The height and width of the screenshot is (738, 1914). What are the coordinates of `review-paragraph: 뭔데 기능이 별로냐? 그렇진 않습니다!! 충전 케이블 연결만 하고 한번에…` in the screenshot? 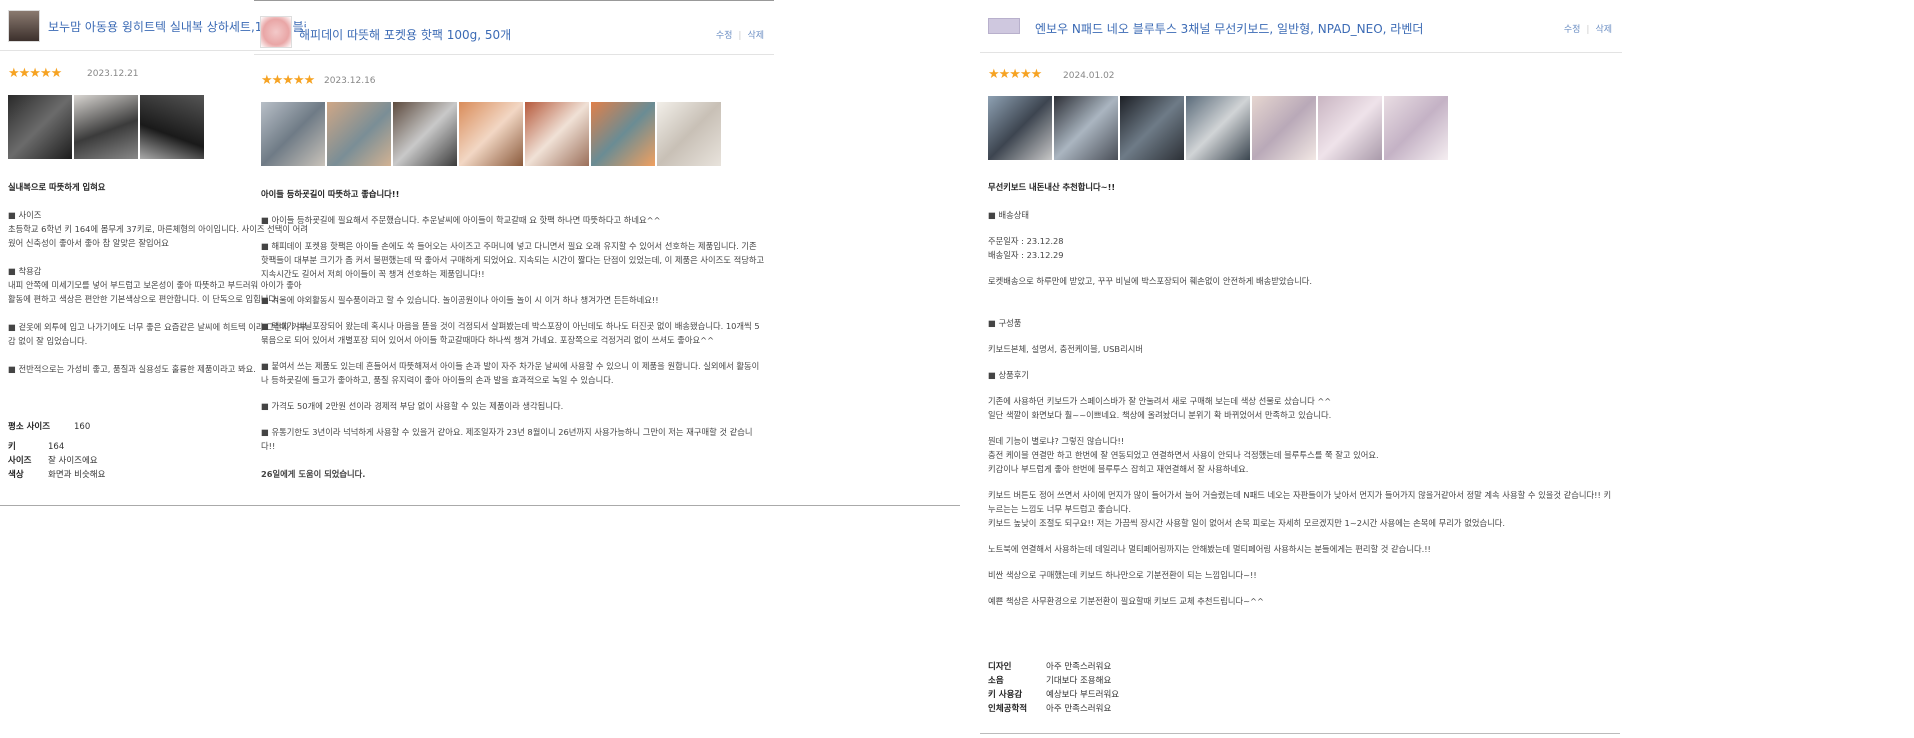 It's located at (1183, 455).